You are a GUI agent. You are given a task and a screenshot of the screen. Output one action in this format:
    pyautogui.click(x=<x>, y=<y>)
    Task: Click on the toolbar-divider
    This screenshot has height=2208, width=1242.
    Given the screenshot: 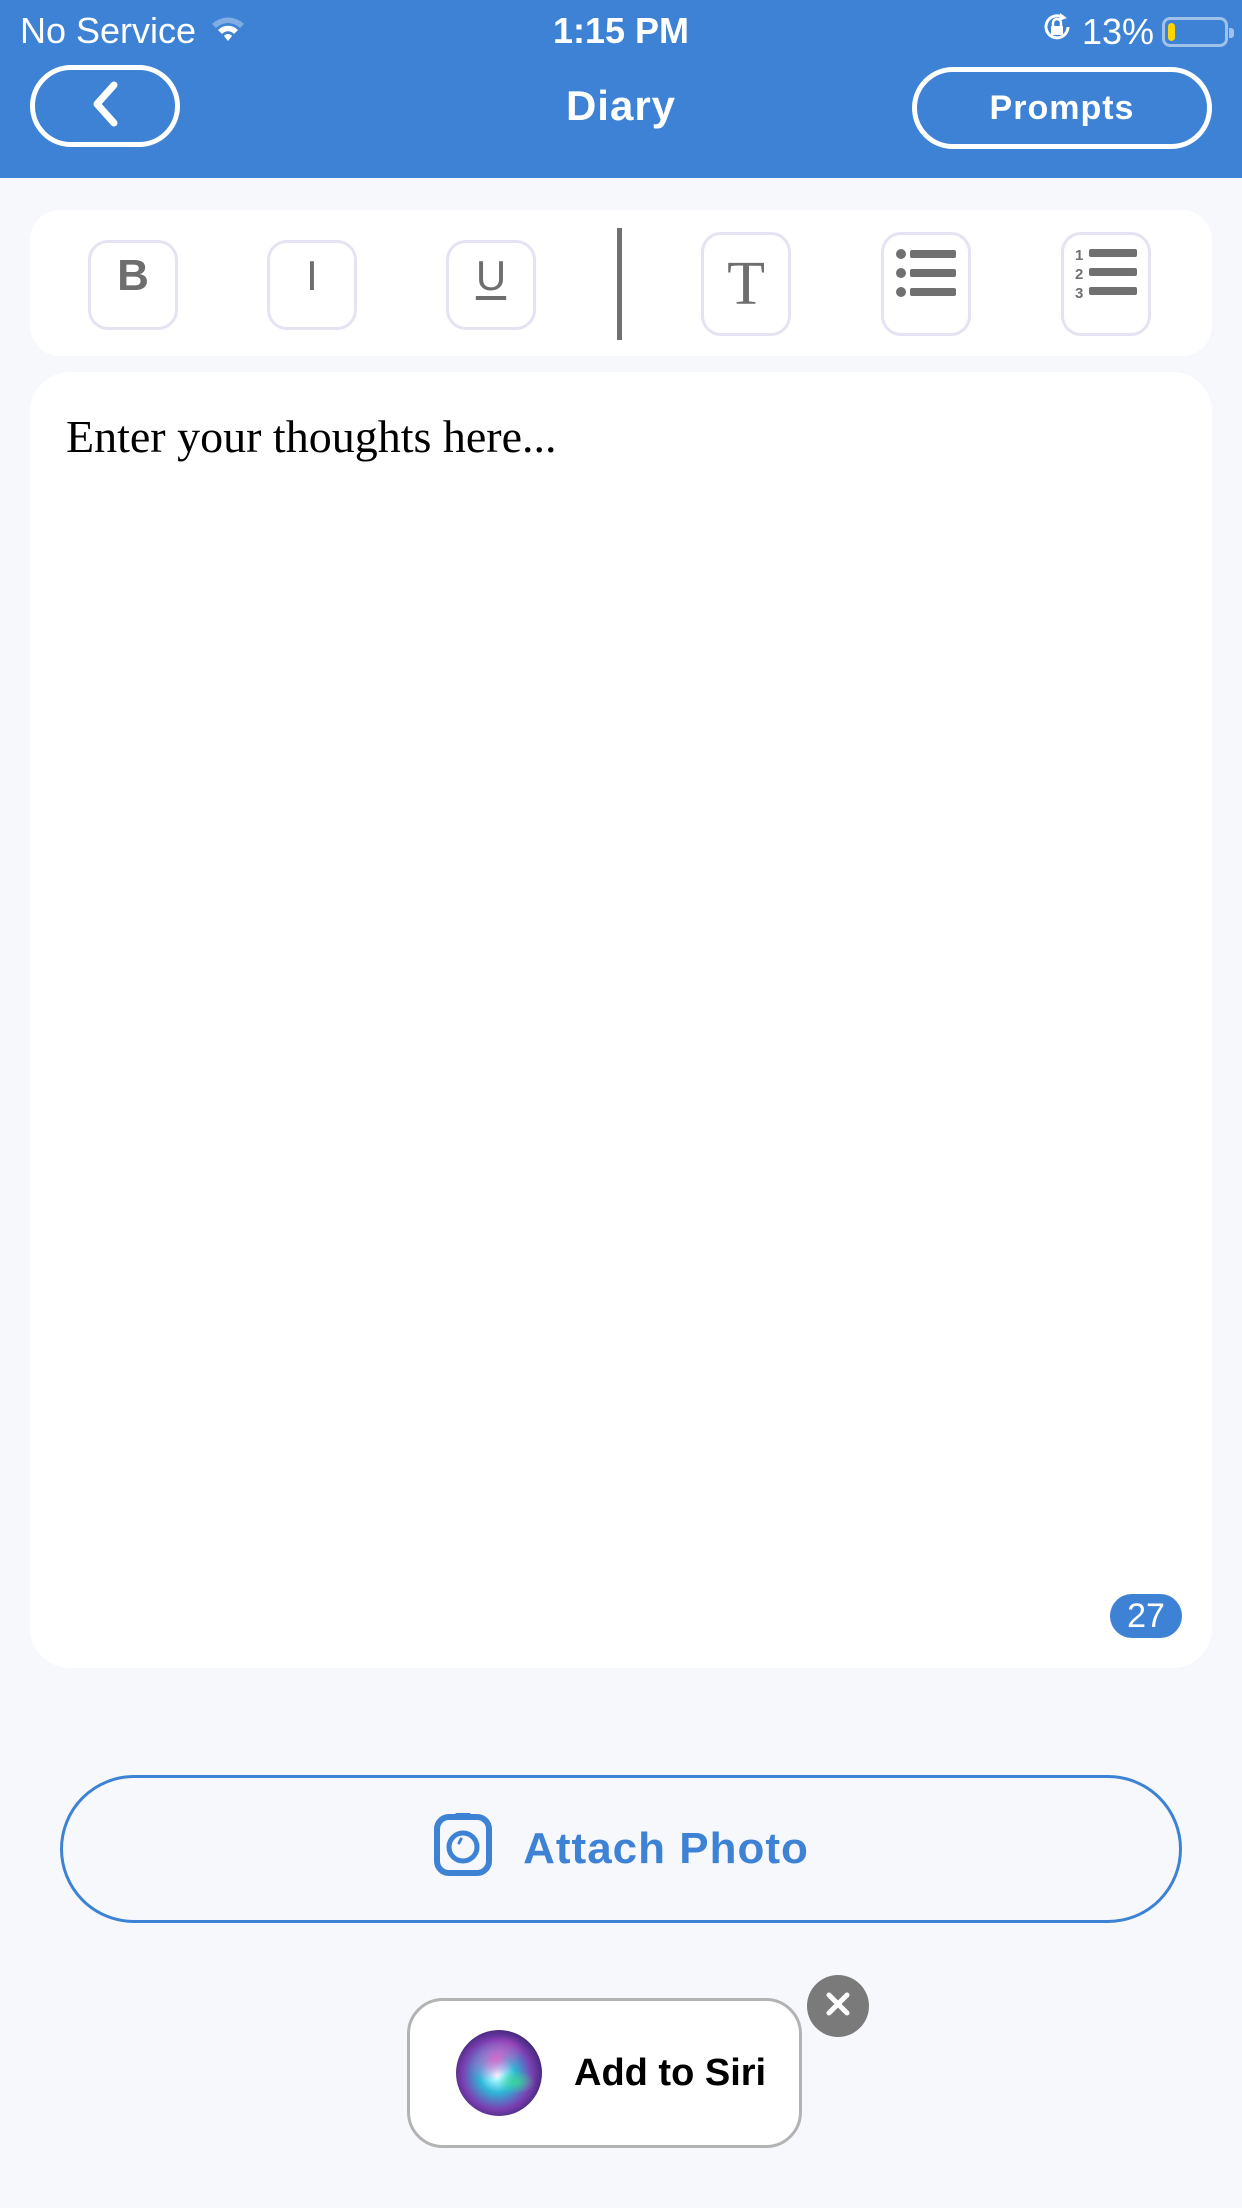 What is the action you would take?
    pyautogui.click(x=619, y=284)
    